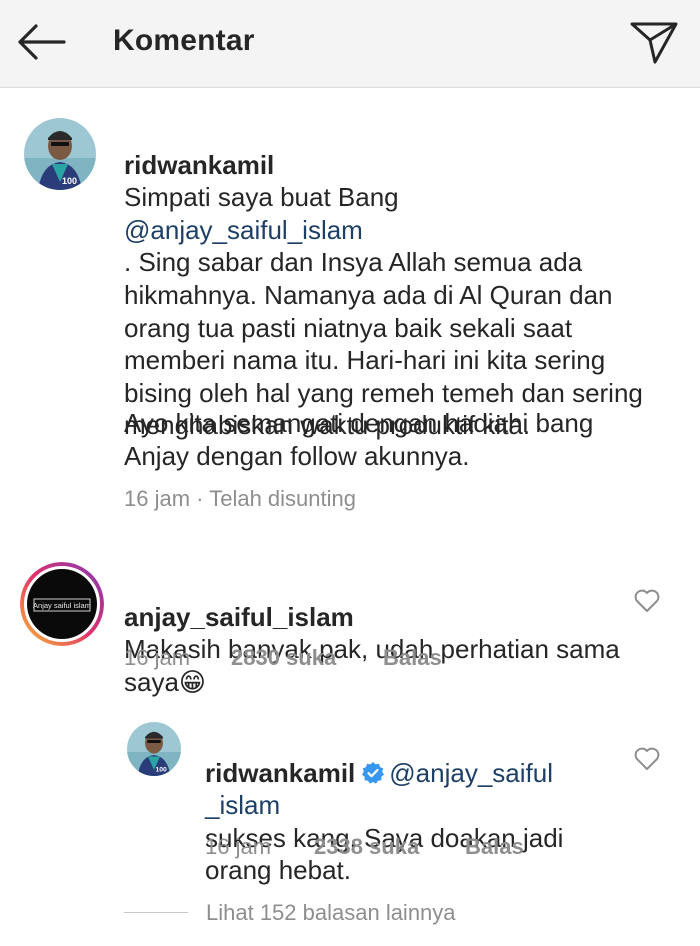 This screenshot has height=946, width=700. I want to click on paper-plane-icon, so click(654, 43).